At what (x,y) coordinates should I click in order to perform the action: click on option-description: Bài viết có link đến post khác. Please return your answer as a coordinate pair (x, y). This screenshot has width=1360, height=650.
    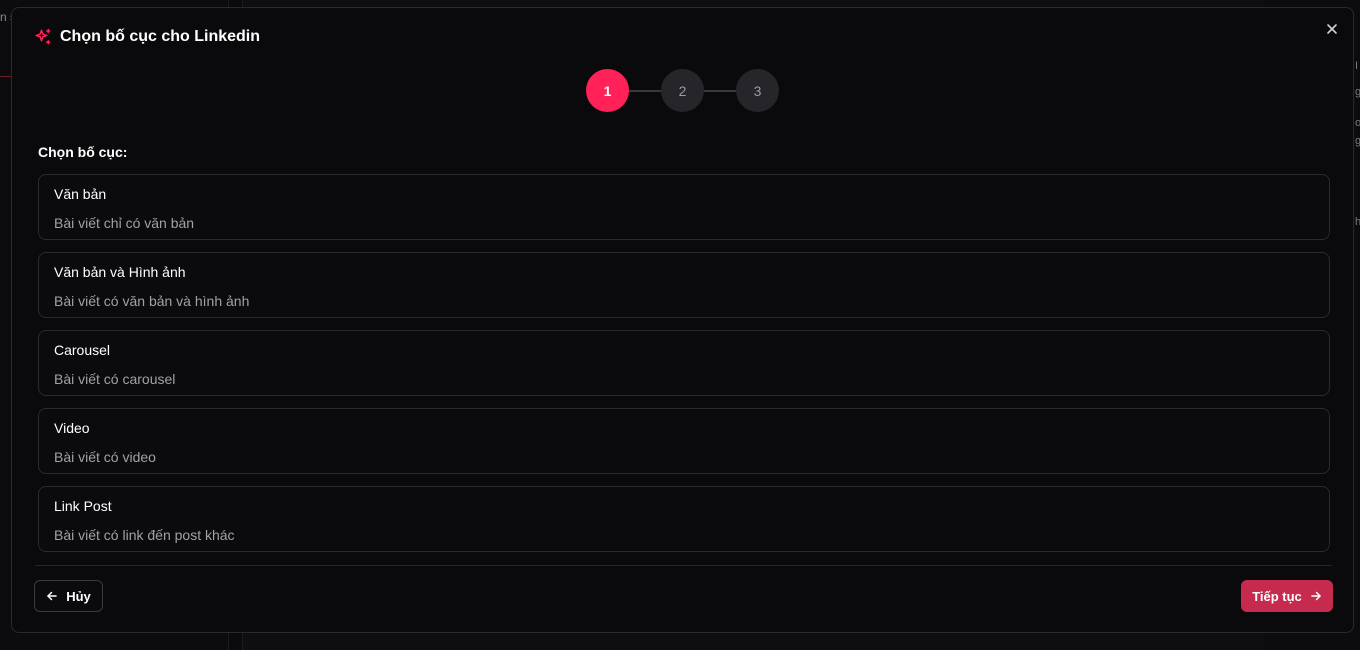
    Looking at the image, I should click on (144, 535).